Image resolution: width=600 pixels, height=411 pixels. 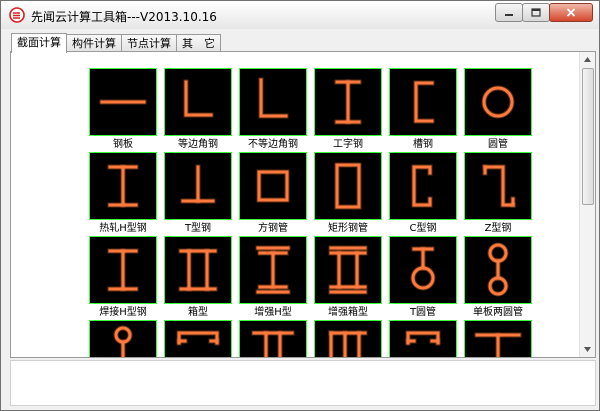 I want to click on plate-two-tubes-section-icon, so click(x=498, y=270).